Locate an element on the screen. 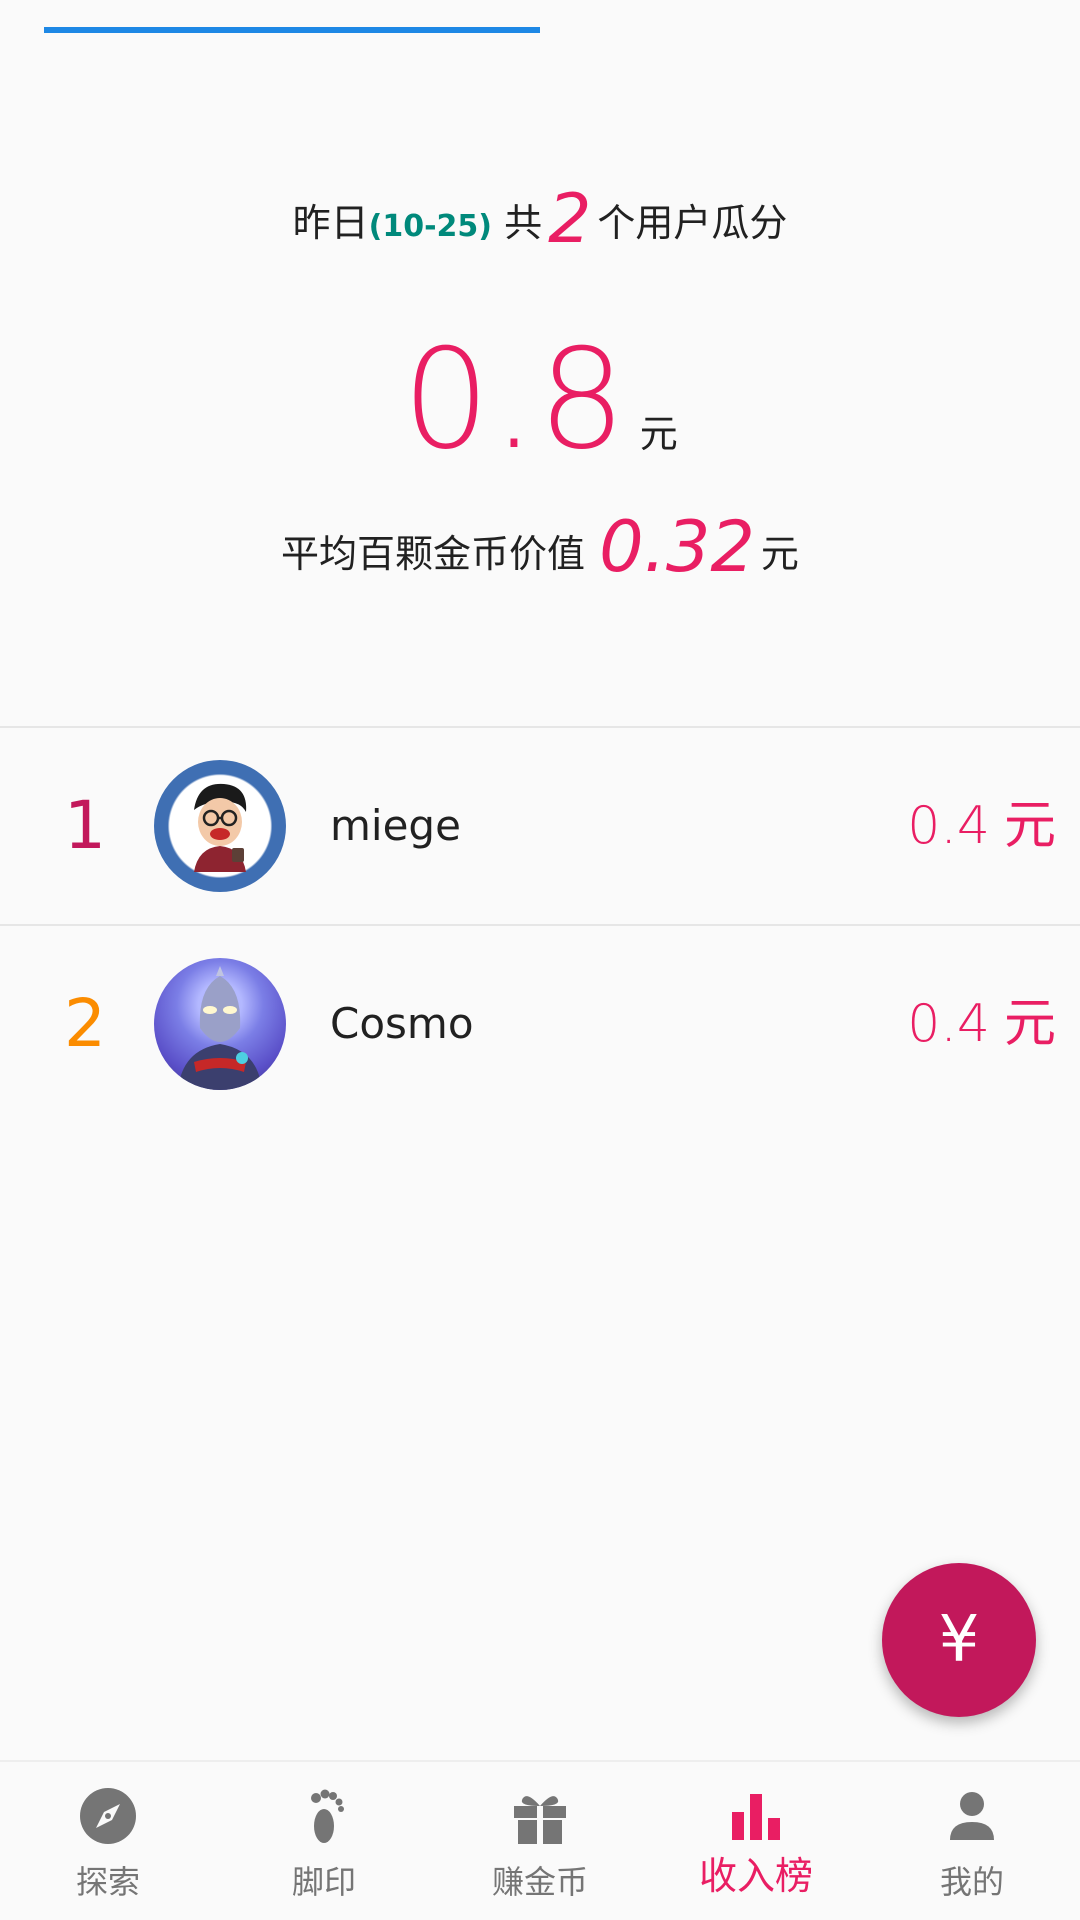  nav-item-mine: 我的 is located at coordinates (972, 1841).